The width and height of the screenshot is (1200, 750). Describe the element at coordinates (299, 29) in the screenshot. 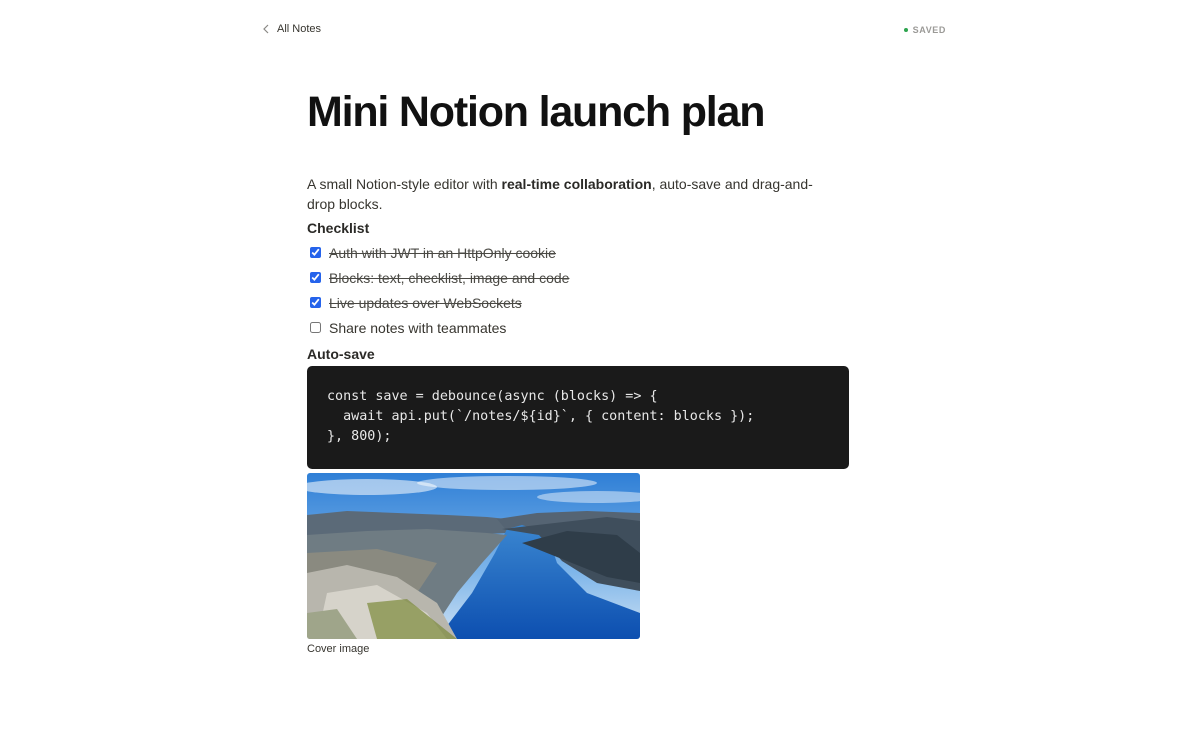

I see `back-link-label: All Notes` at that location.